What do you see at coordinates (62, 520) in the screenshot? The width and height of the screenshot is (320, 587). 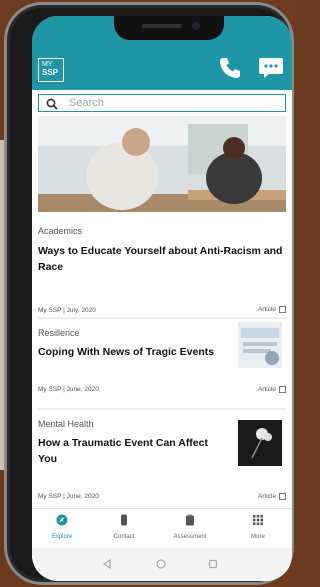 I see `compass-icon` at bounding box center [62, 520].